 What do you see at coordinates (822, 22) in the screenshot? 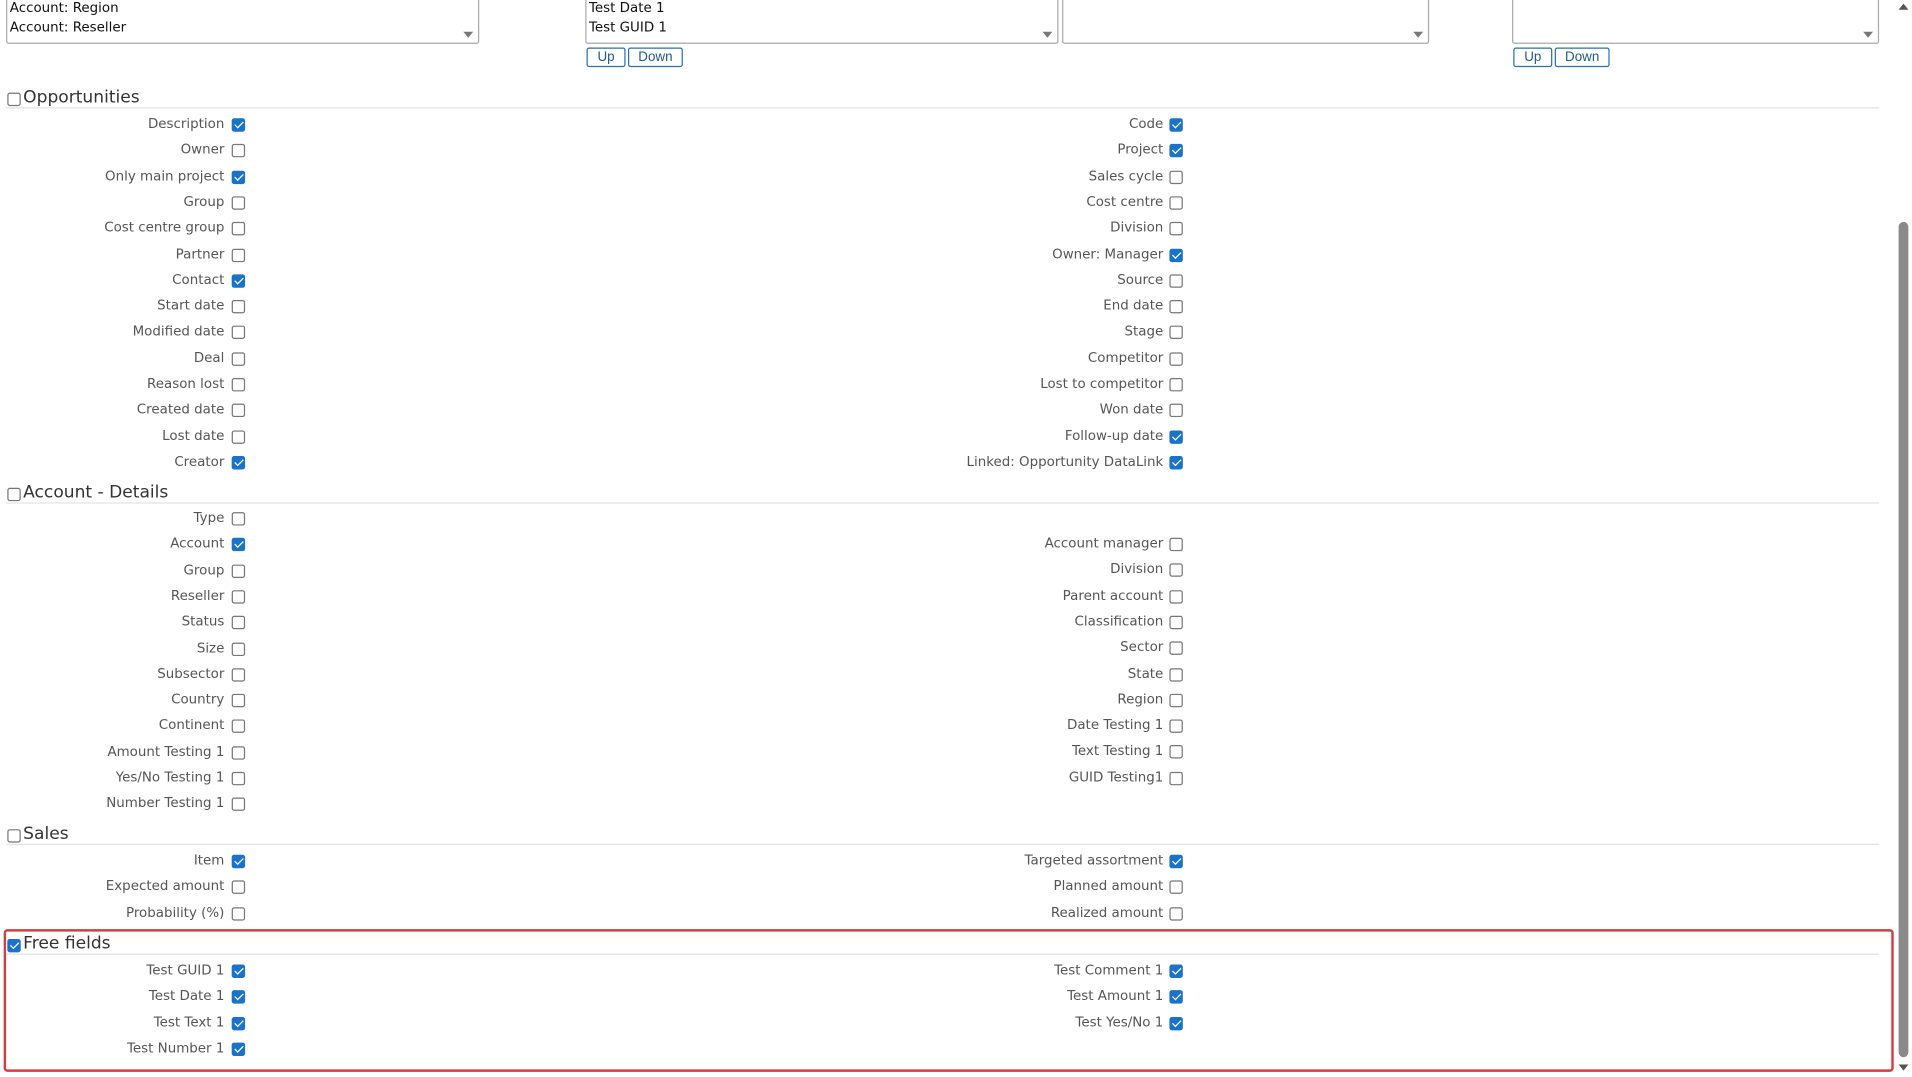
I see `field-listbox-2: Test Date 1 Test GUID 1` at bounding box center [822, 22].